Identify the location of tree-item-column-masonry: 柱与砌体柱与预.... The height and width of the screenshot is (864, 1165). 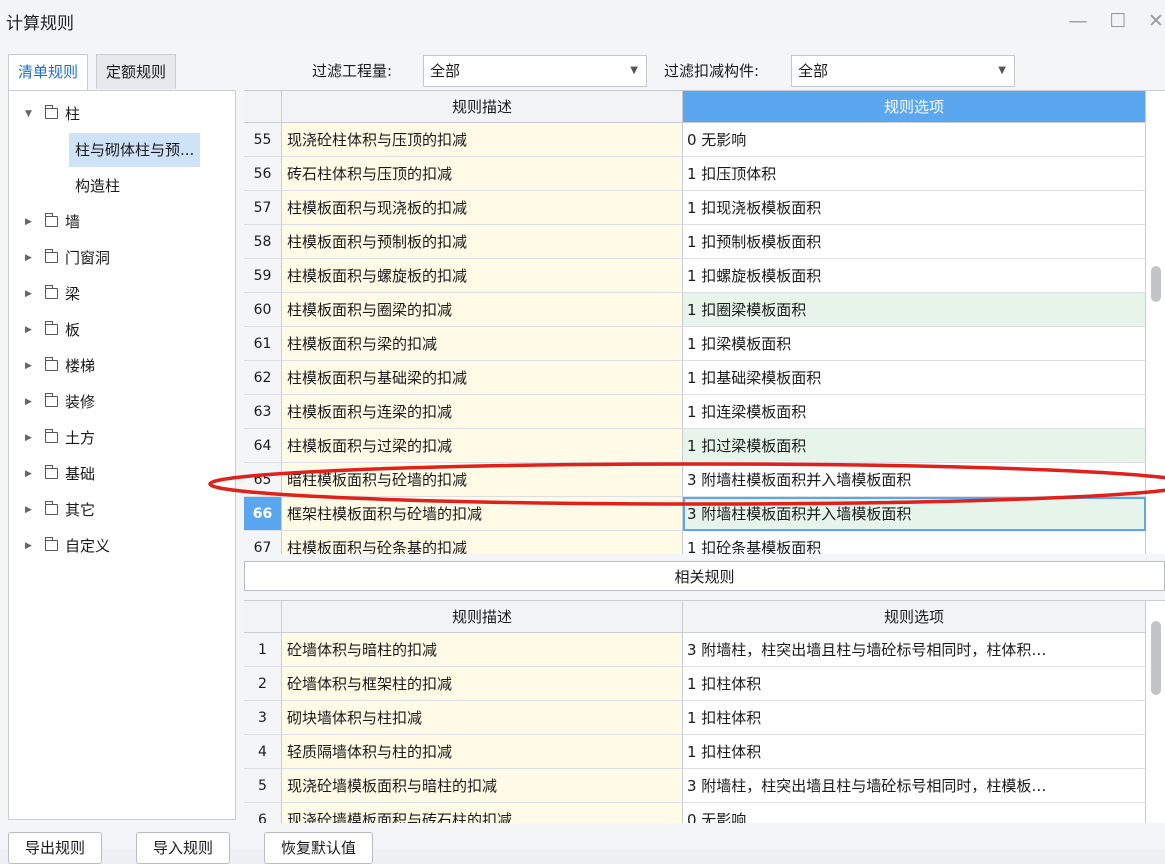
(135, 150).